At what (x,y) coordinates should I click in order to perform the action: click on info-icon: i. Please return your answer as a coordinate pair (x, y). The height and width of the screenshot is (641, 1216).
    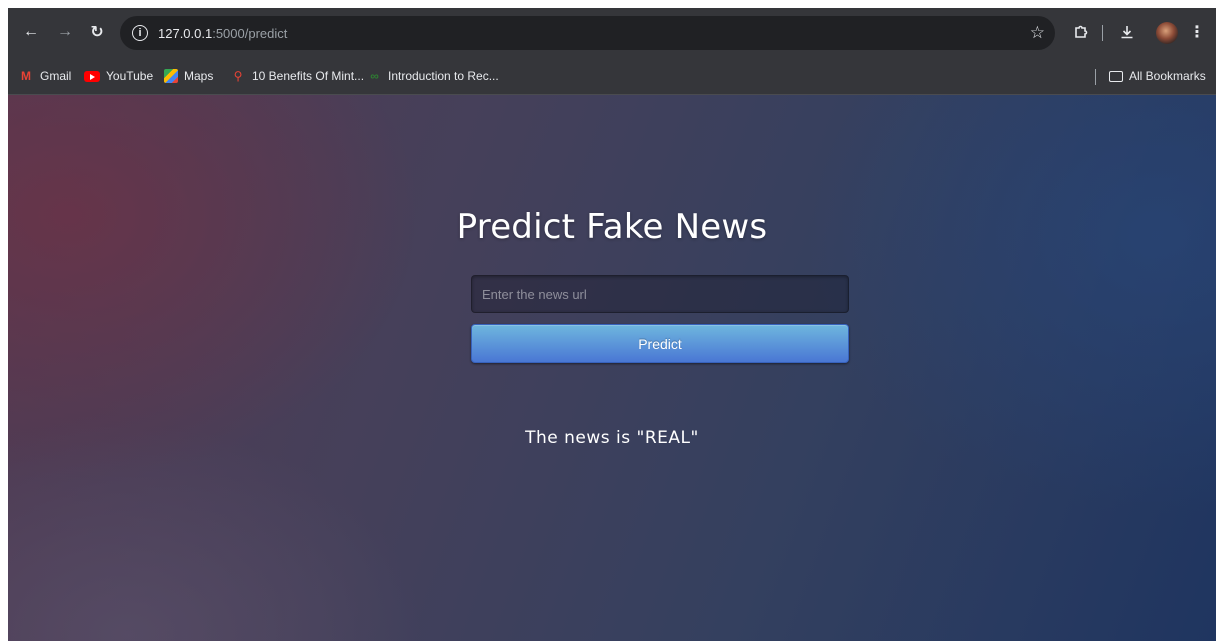
    Looking at the image, I should click on (140, 33).